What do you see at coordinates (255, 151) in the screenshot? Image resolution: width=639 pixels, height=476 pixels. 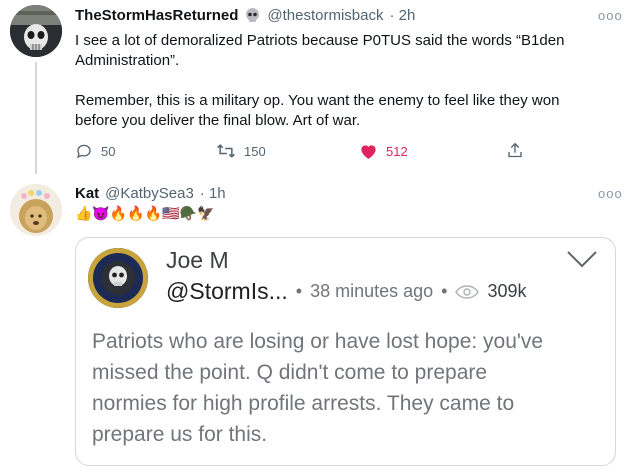 I see `retweet-count: 150` at bounding box center [255, 151].